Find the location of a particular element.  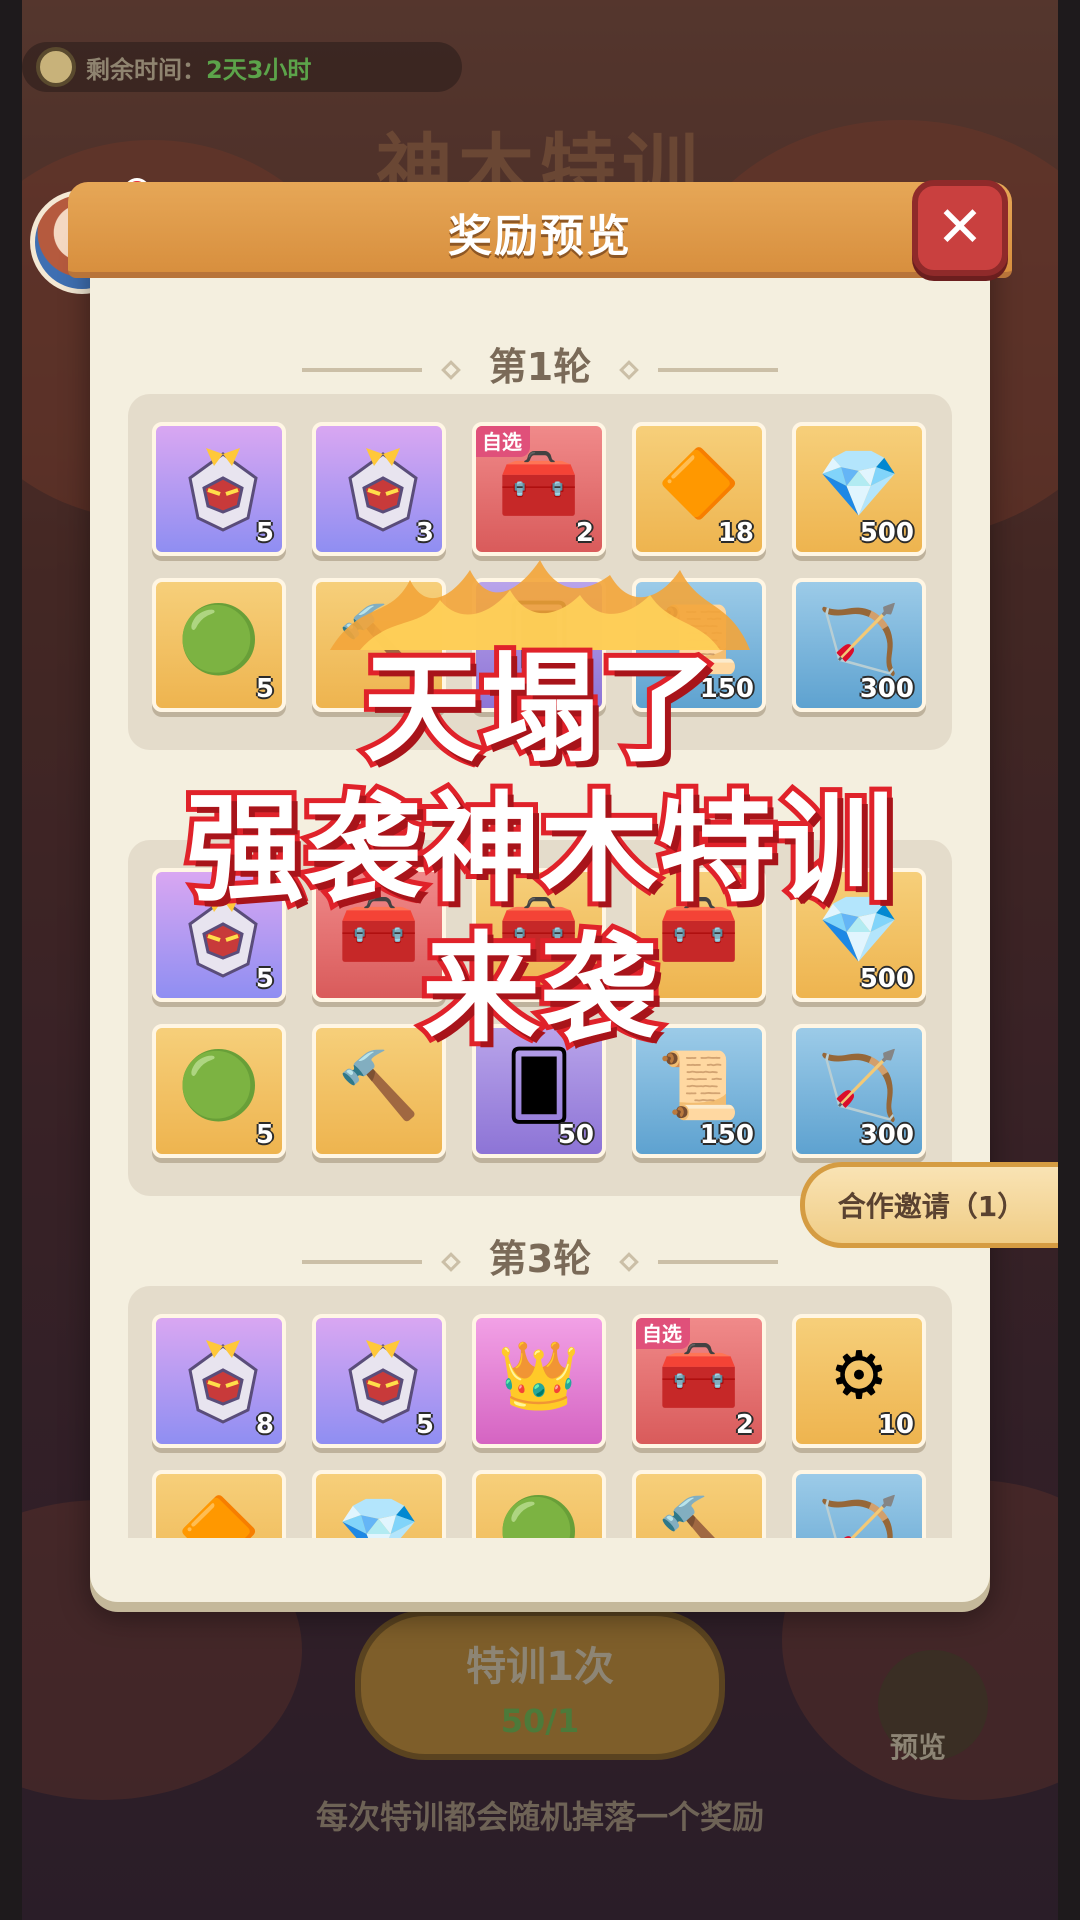

reward-item: 🏹 is located at coordinates (859, 1504).